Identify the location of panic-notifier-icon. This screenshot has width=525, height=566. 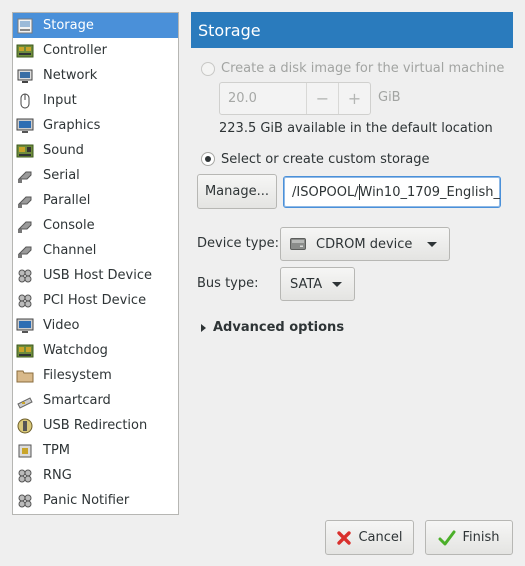
(25, 501).